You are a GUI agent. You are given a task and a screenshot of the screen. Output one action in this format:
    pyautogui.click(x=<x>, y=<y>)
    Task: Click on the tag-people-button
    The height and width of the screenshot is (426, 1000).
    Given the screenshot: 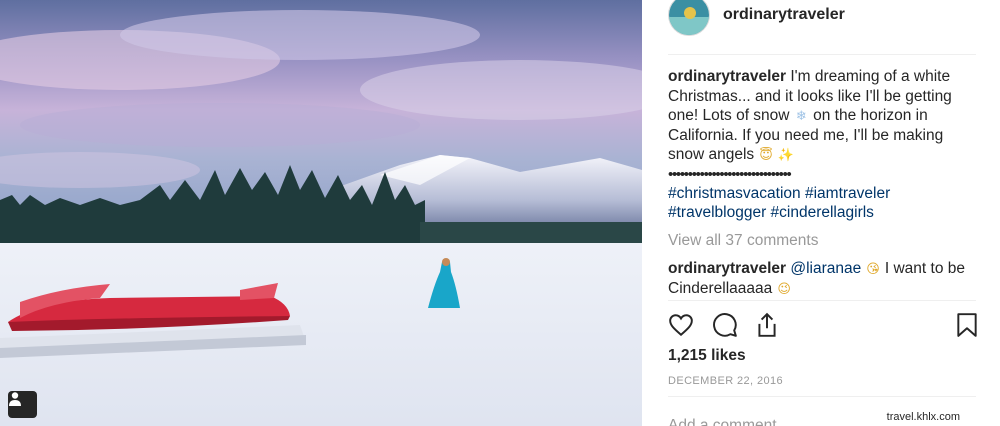 What is the action you would take?
    pyautogui.click(x=22, y=404)
    